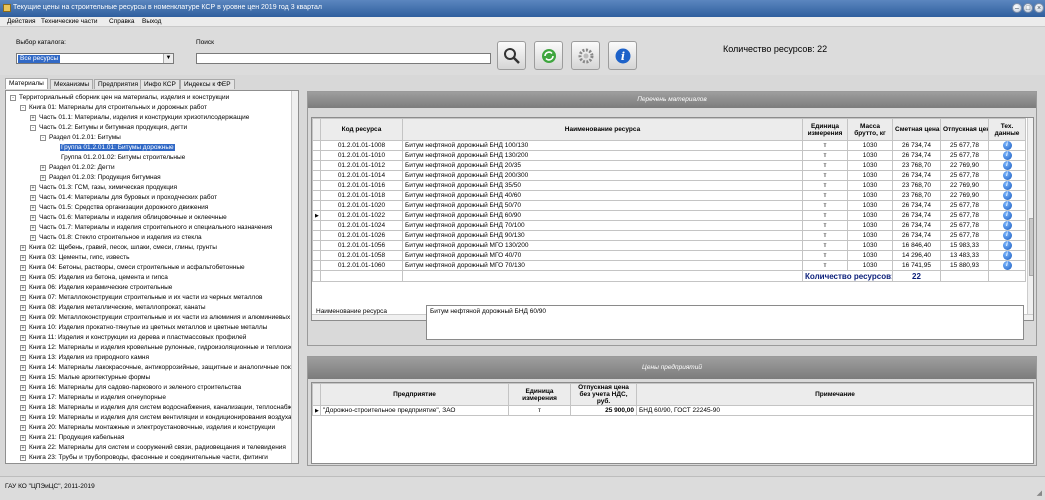  I want to click on col-mass: Масса брутто, кг, so click(870, 129).